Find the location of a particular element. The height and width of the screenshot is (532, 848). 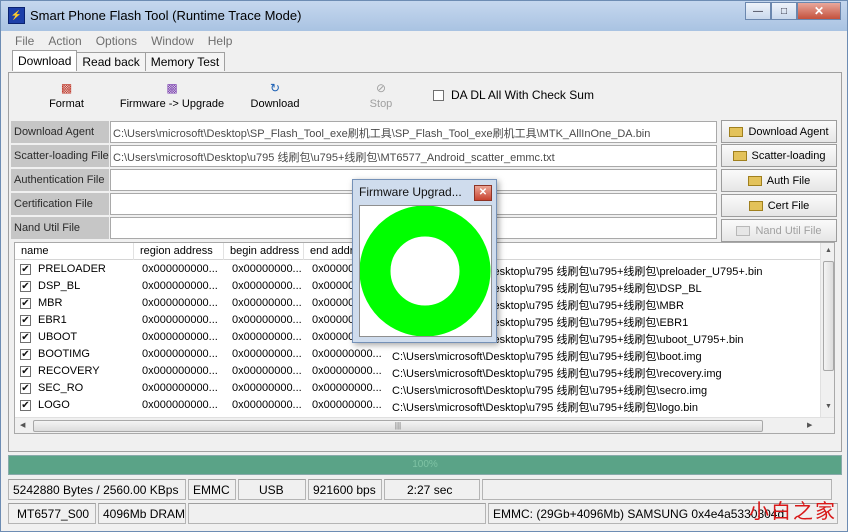

progress-ring-canvas is located at coordinates (425, 271).